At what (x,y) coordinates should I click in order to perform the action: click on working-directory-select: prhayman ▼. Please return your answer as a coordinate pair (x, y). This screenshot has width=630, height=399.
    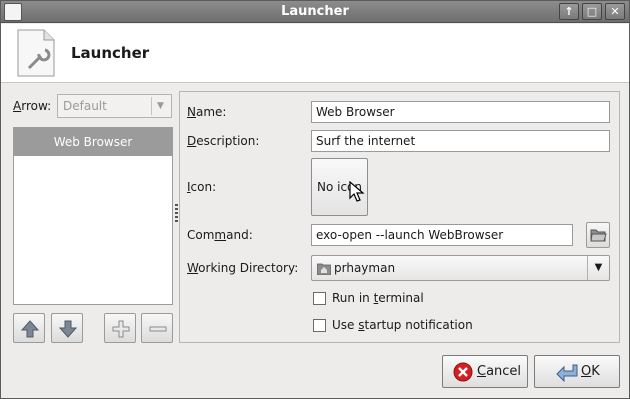
    Looking at the image, I should click on (460, 268).